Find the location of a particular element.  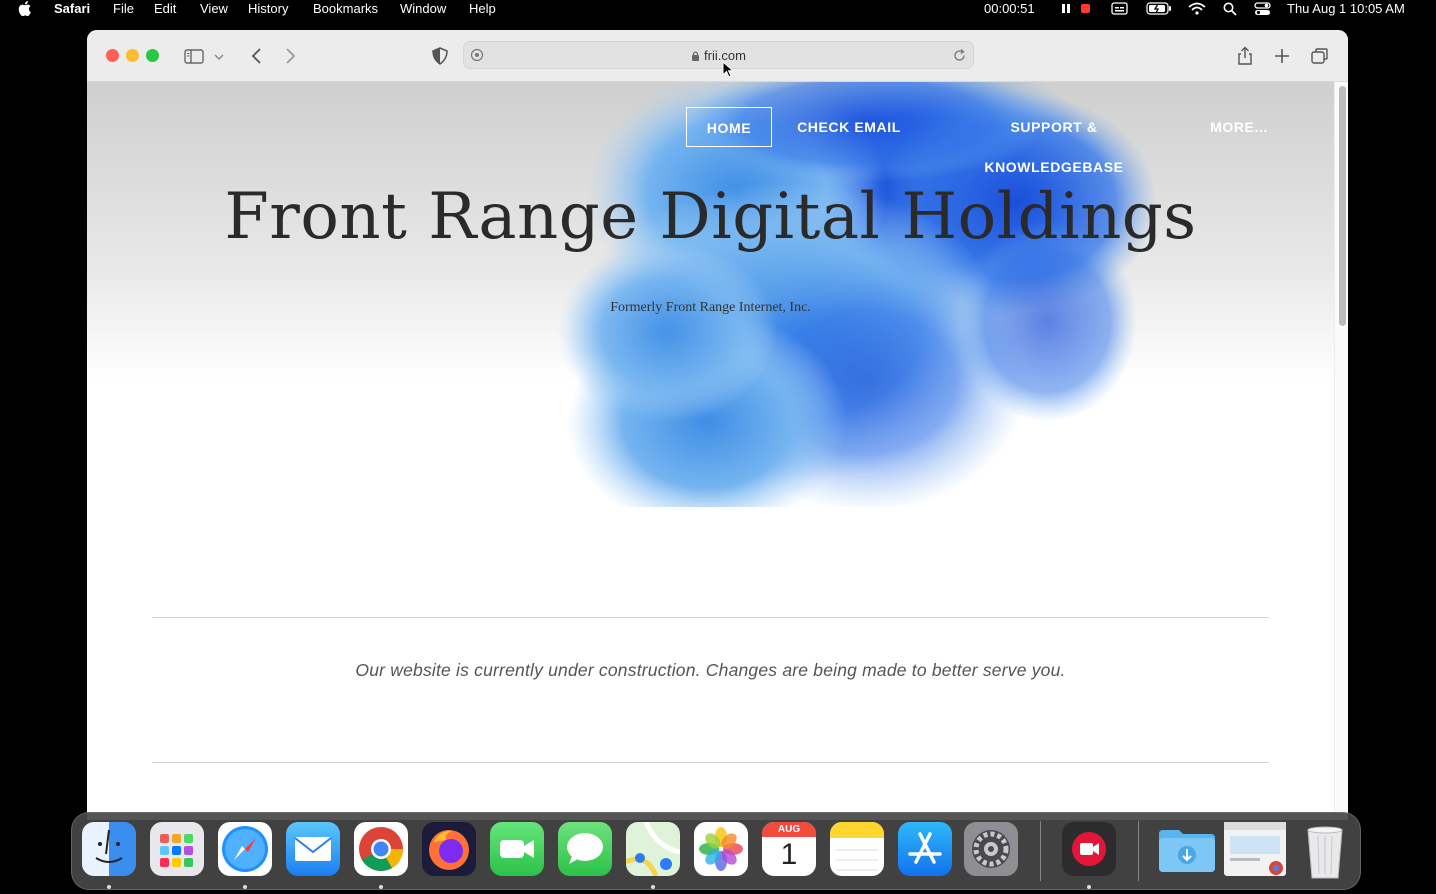

apple-menu-icon is located at coordinates (25, 8).